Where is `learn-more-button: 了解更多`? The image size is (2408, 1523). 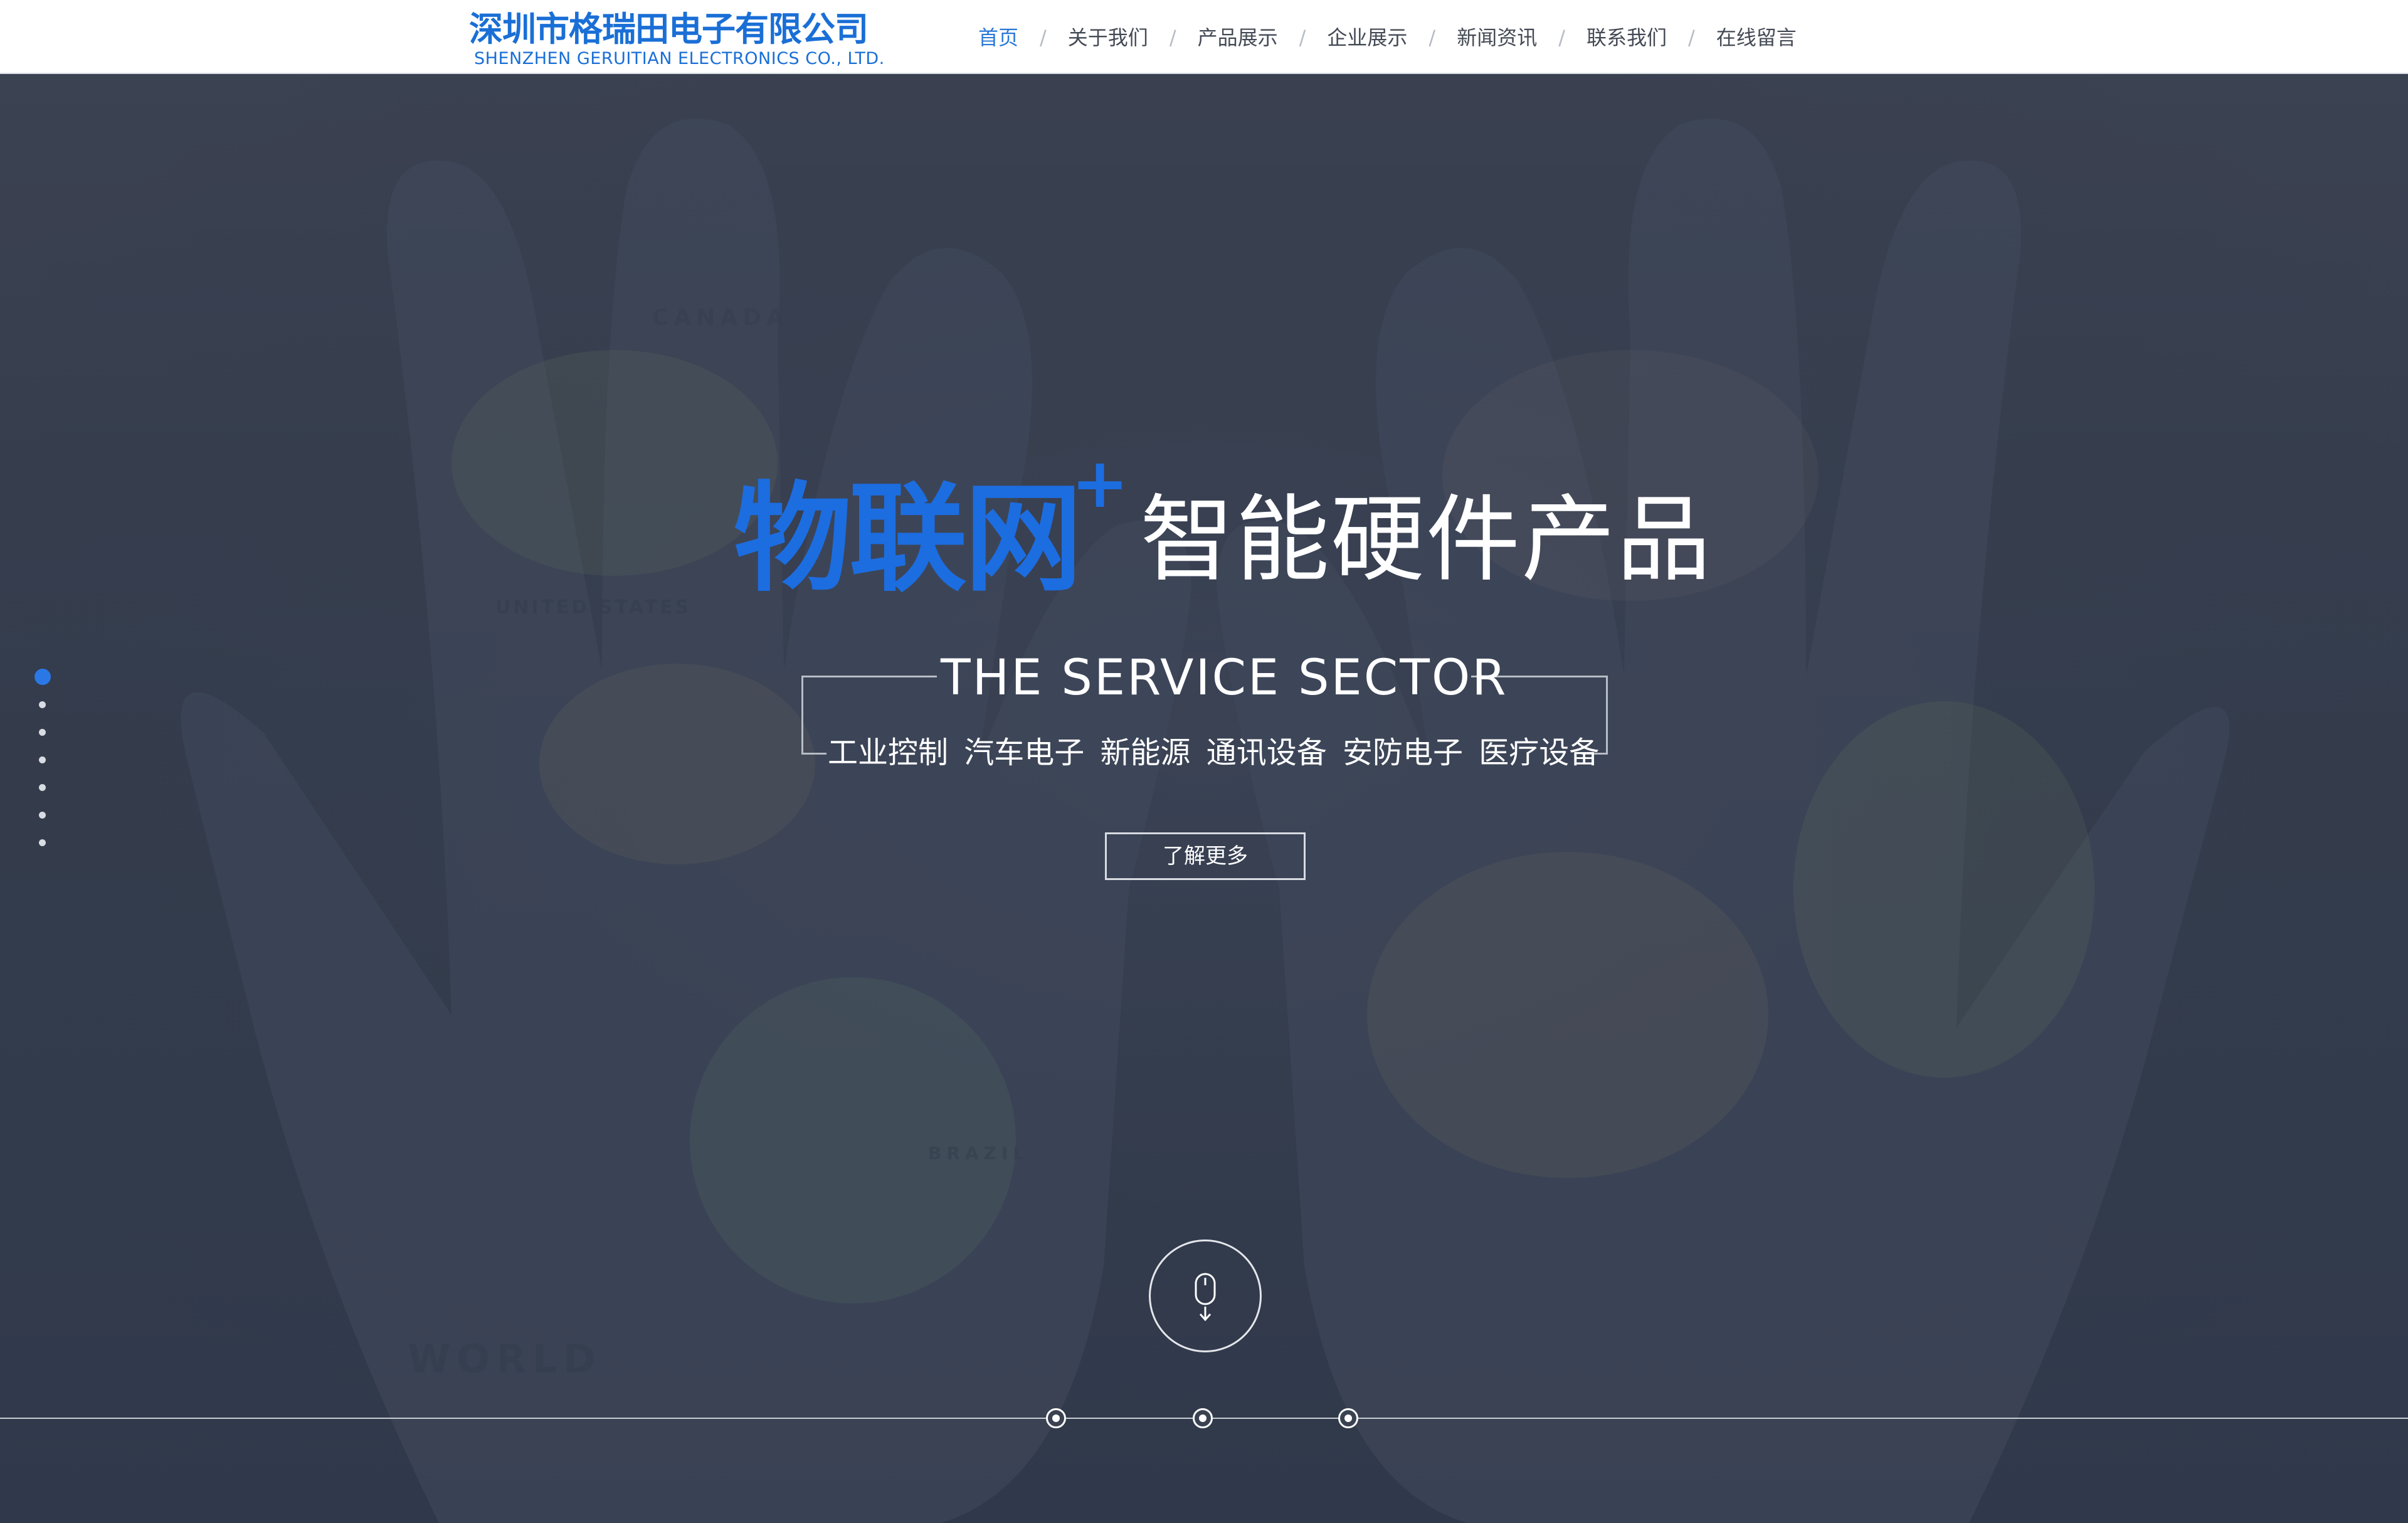
learn-more-button: 了解更多 is located at coordinates (1205, 856).